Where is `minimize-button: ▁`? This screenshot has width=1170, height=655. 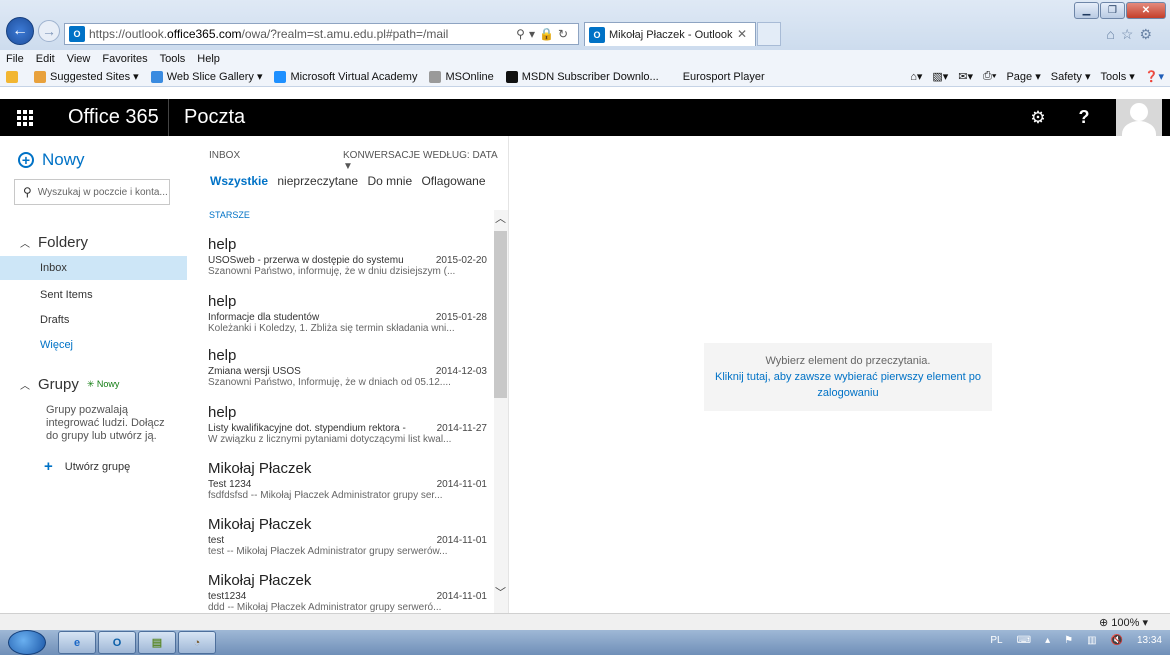
minimize-button: ▁ is located at coordinates (1086, 10).